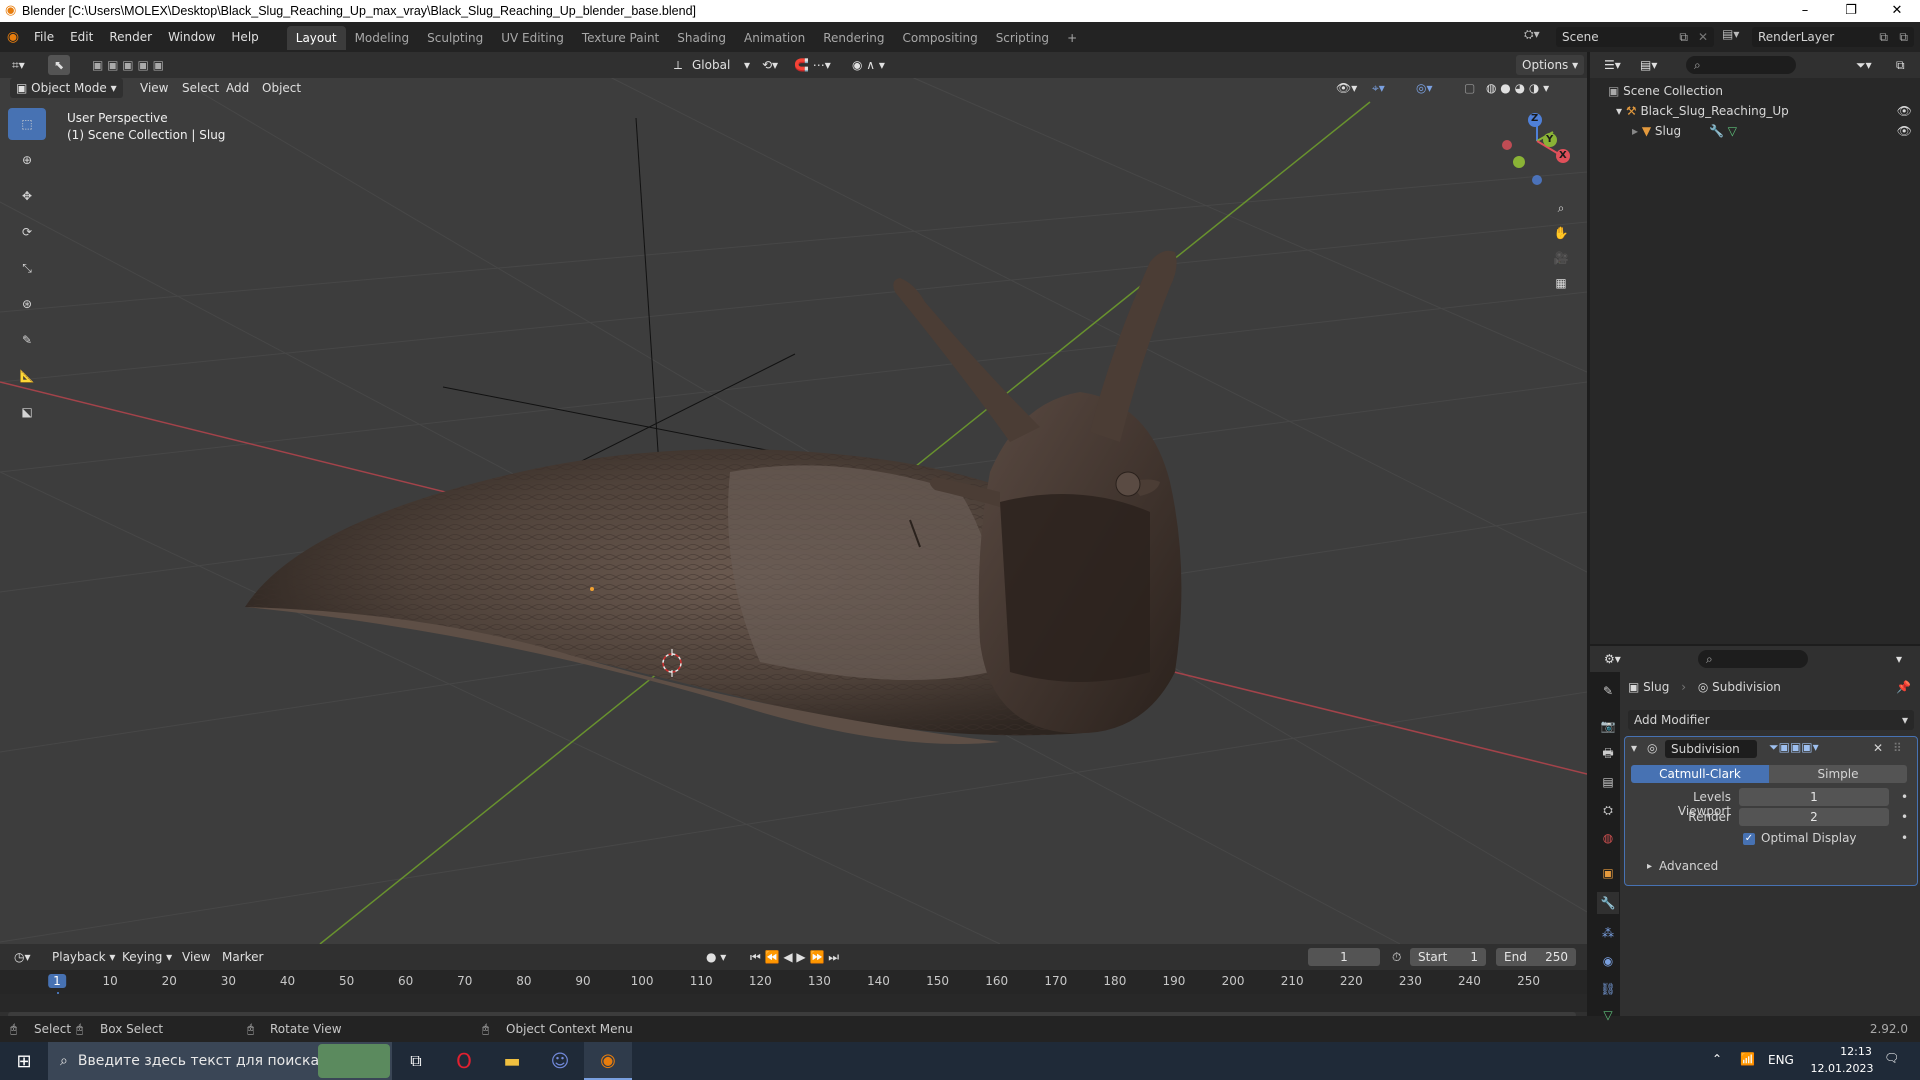 The image size is (1920, 1080). Describe the element at coordinates (620, 38) in the screenshot. I see `tab-texture-paint: Texture Paint` at that location.